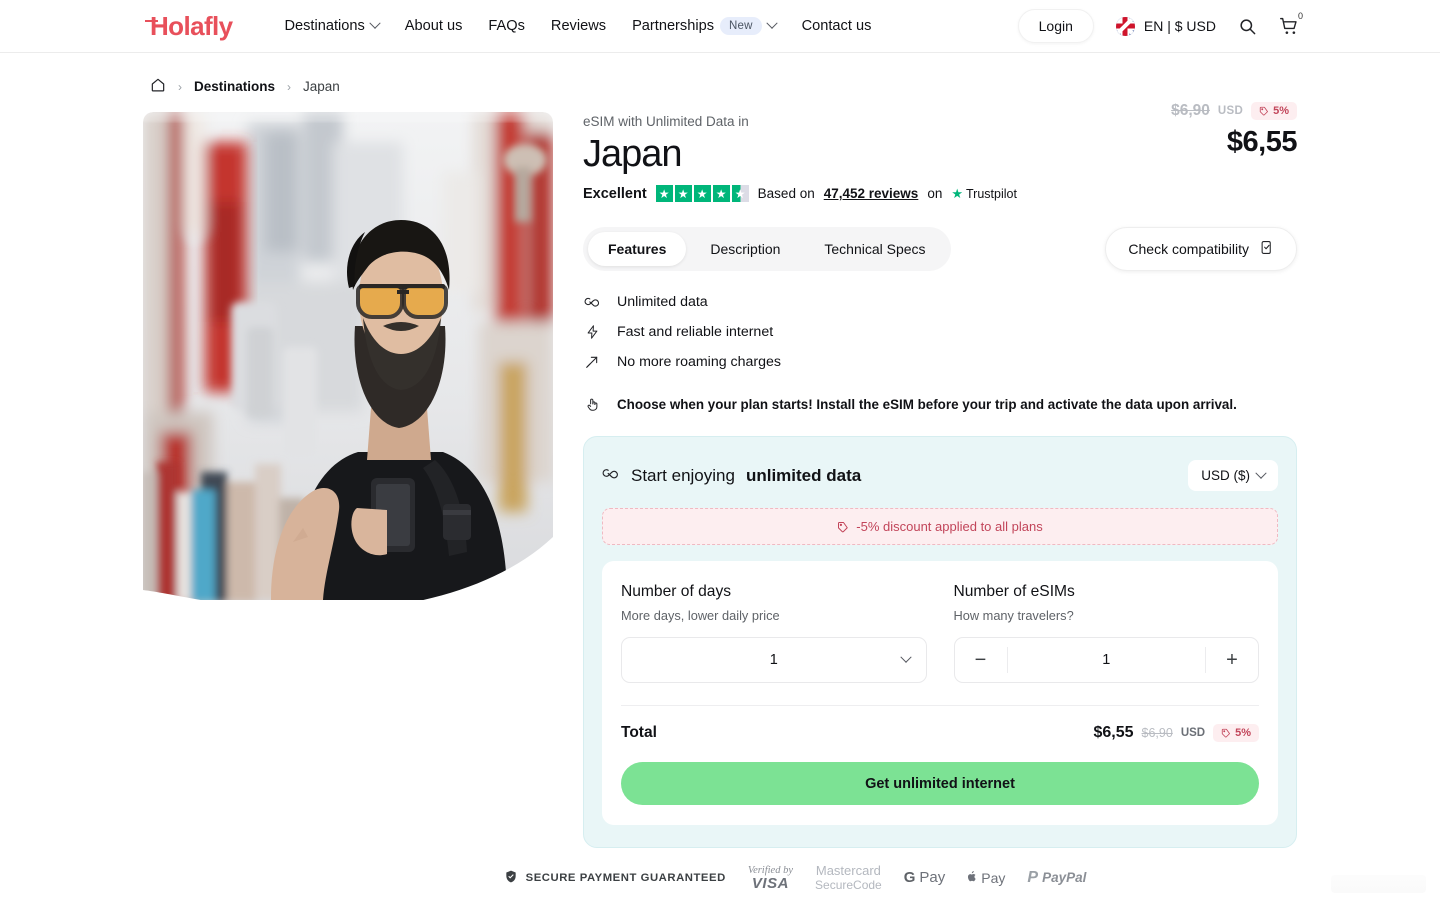  What do you see at coordinates (981, 660) in the screenshot?
I see `esims-decrement-button: −` at bounding box center [981, 660].